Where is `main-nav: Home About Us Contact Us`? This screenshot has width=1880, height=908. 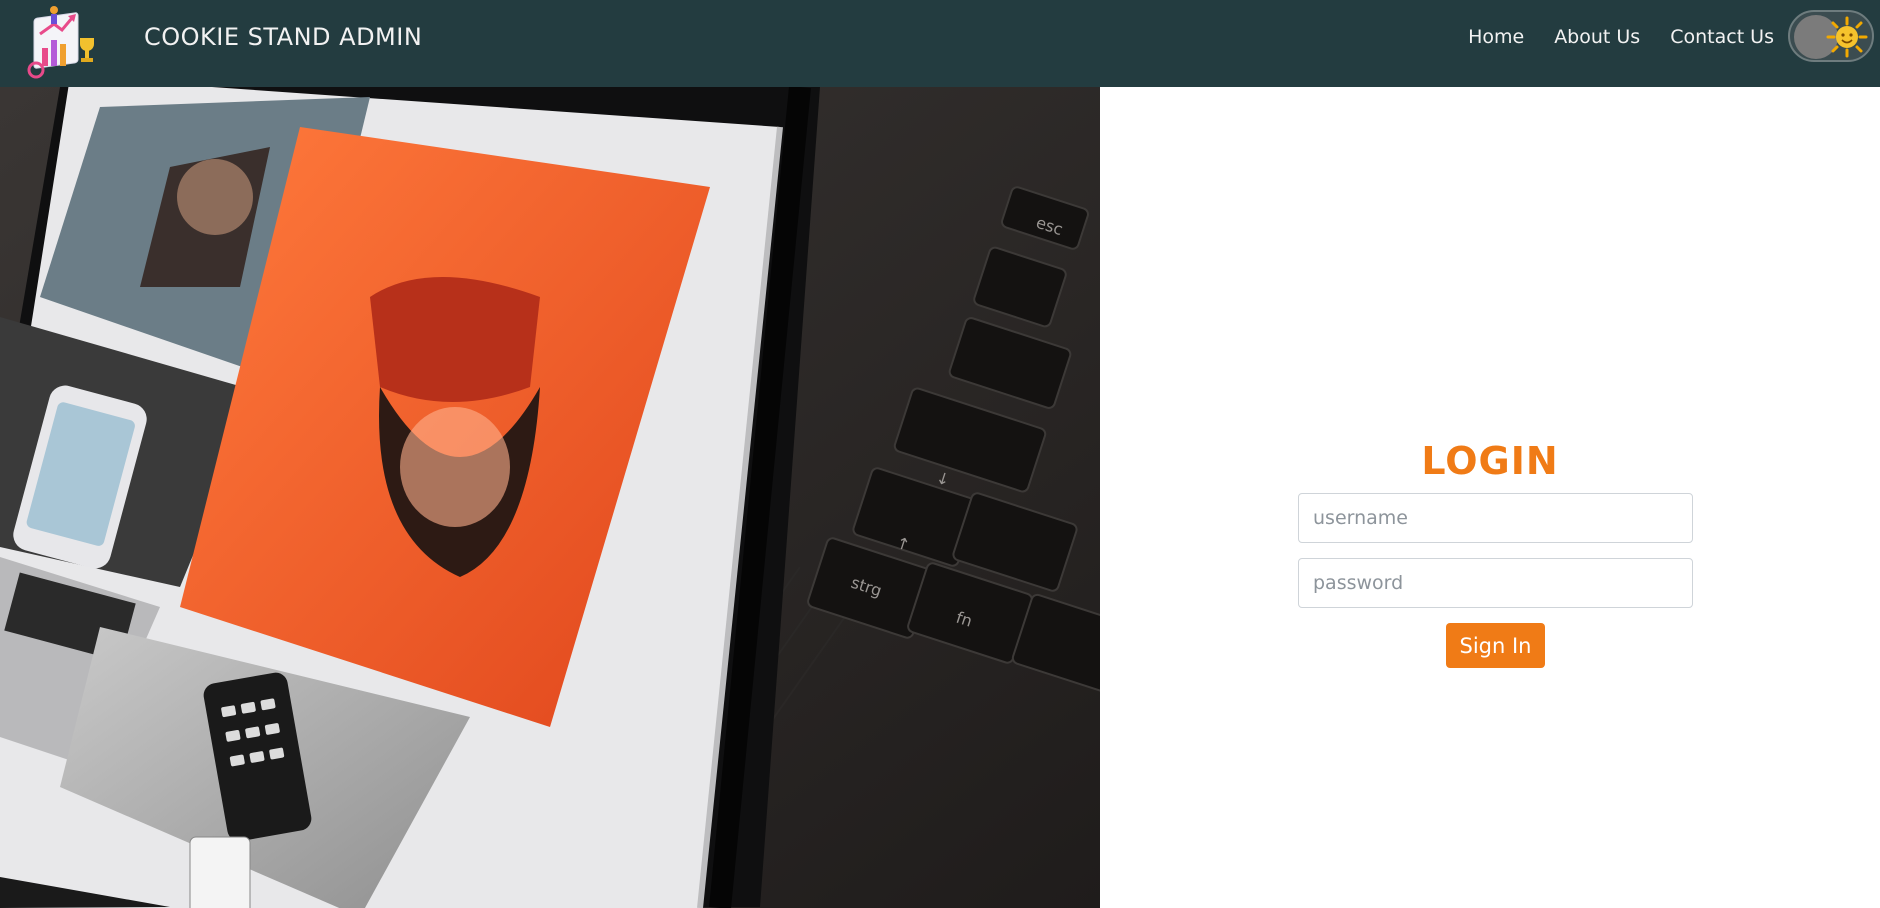
main-nav: Home About Us Contact Us is located at coordinates (1621, 37).